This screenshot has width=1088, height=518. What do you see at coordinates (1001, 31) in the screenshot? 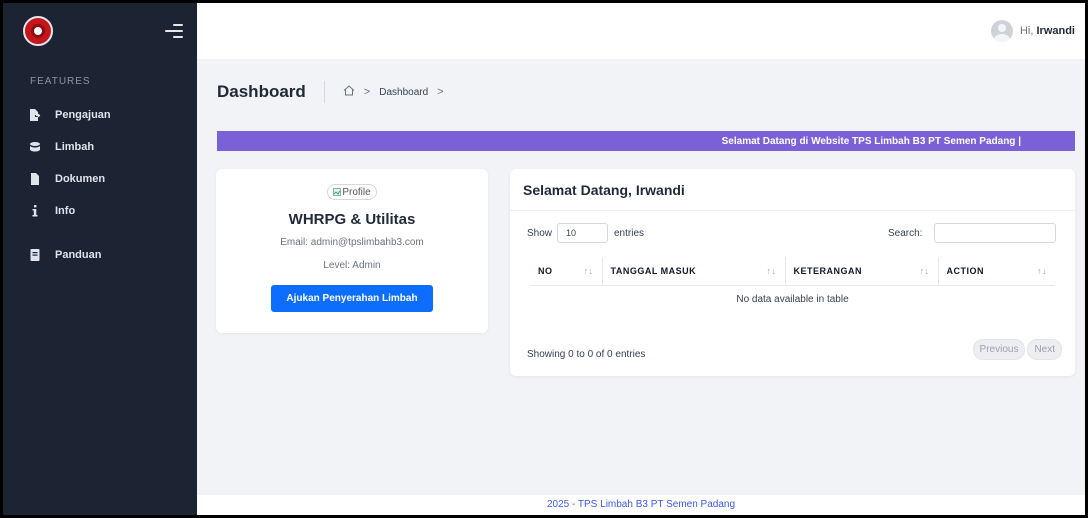
I see `user-avatar` at bounding box center [1001, 31].